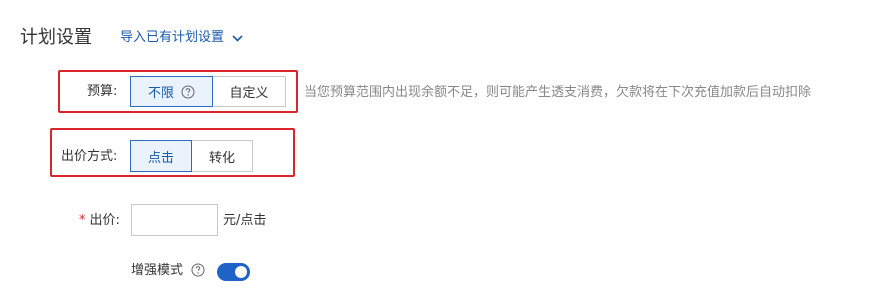 This screenshot has width=869, height=292. I want to click on import-settings-label: 导入已有计划设置, so click(172, 37).